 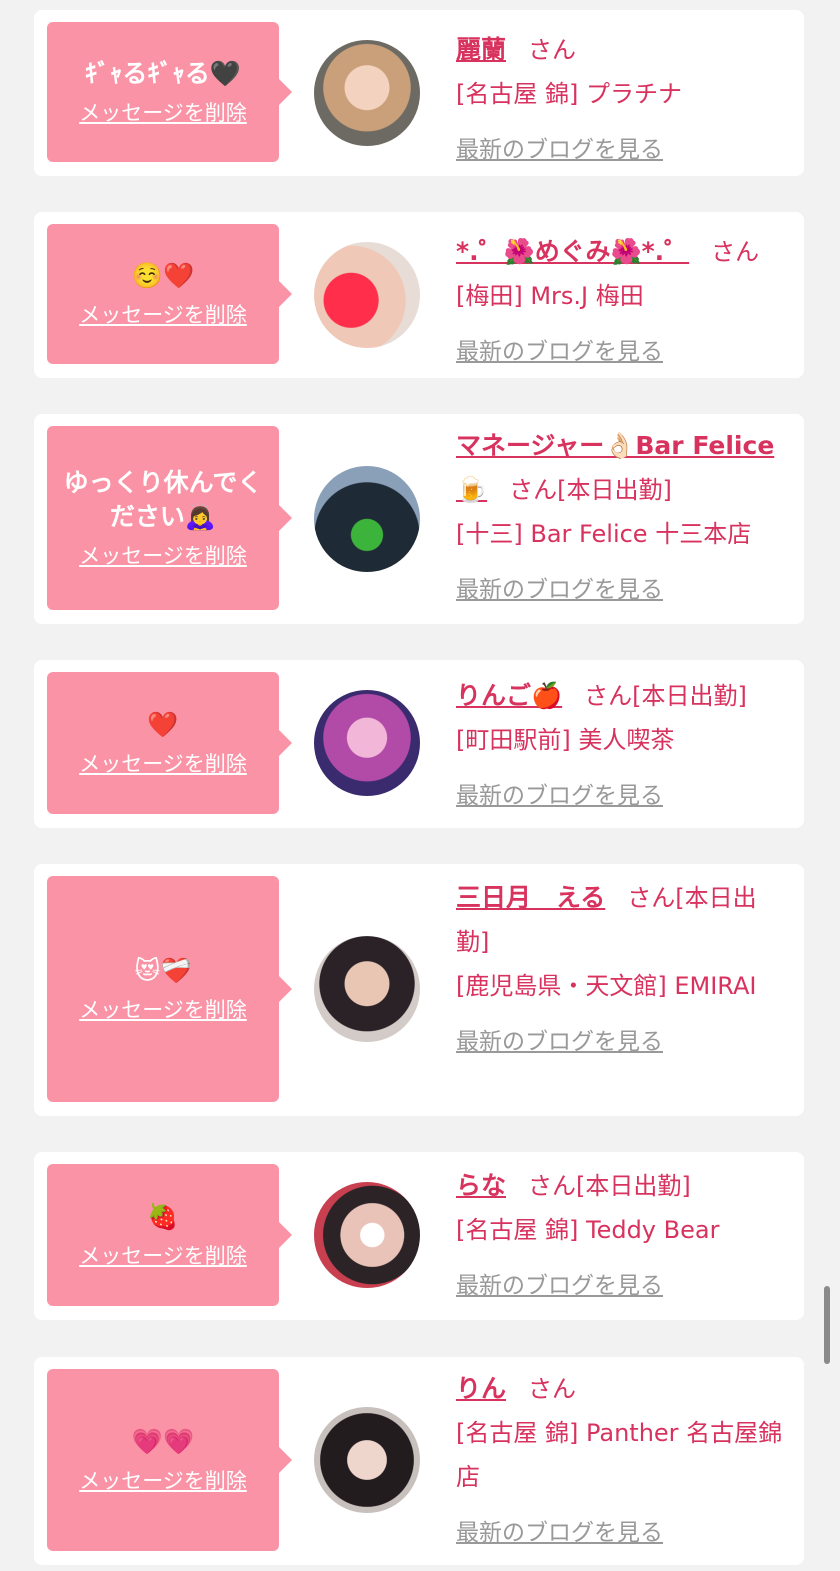 I want to click on message-bubble: ｷﾞｬるｷﾞｬる🖤 メッセージを削除, so click(x=169, y=92).